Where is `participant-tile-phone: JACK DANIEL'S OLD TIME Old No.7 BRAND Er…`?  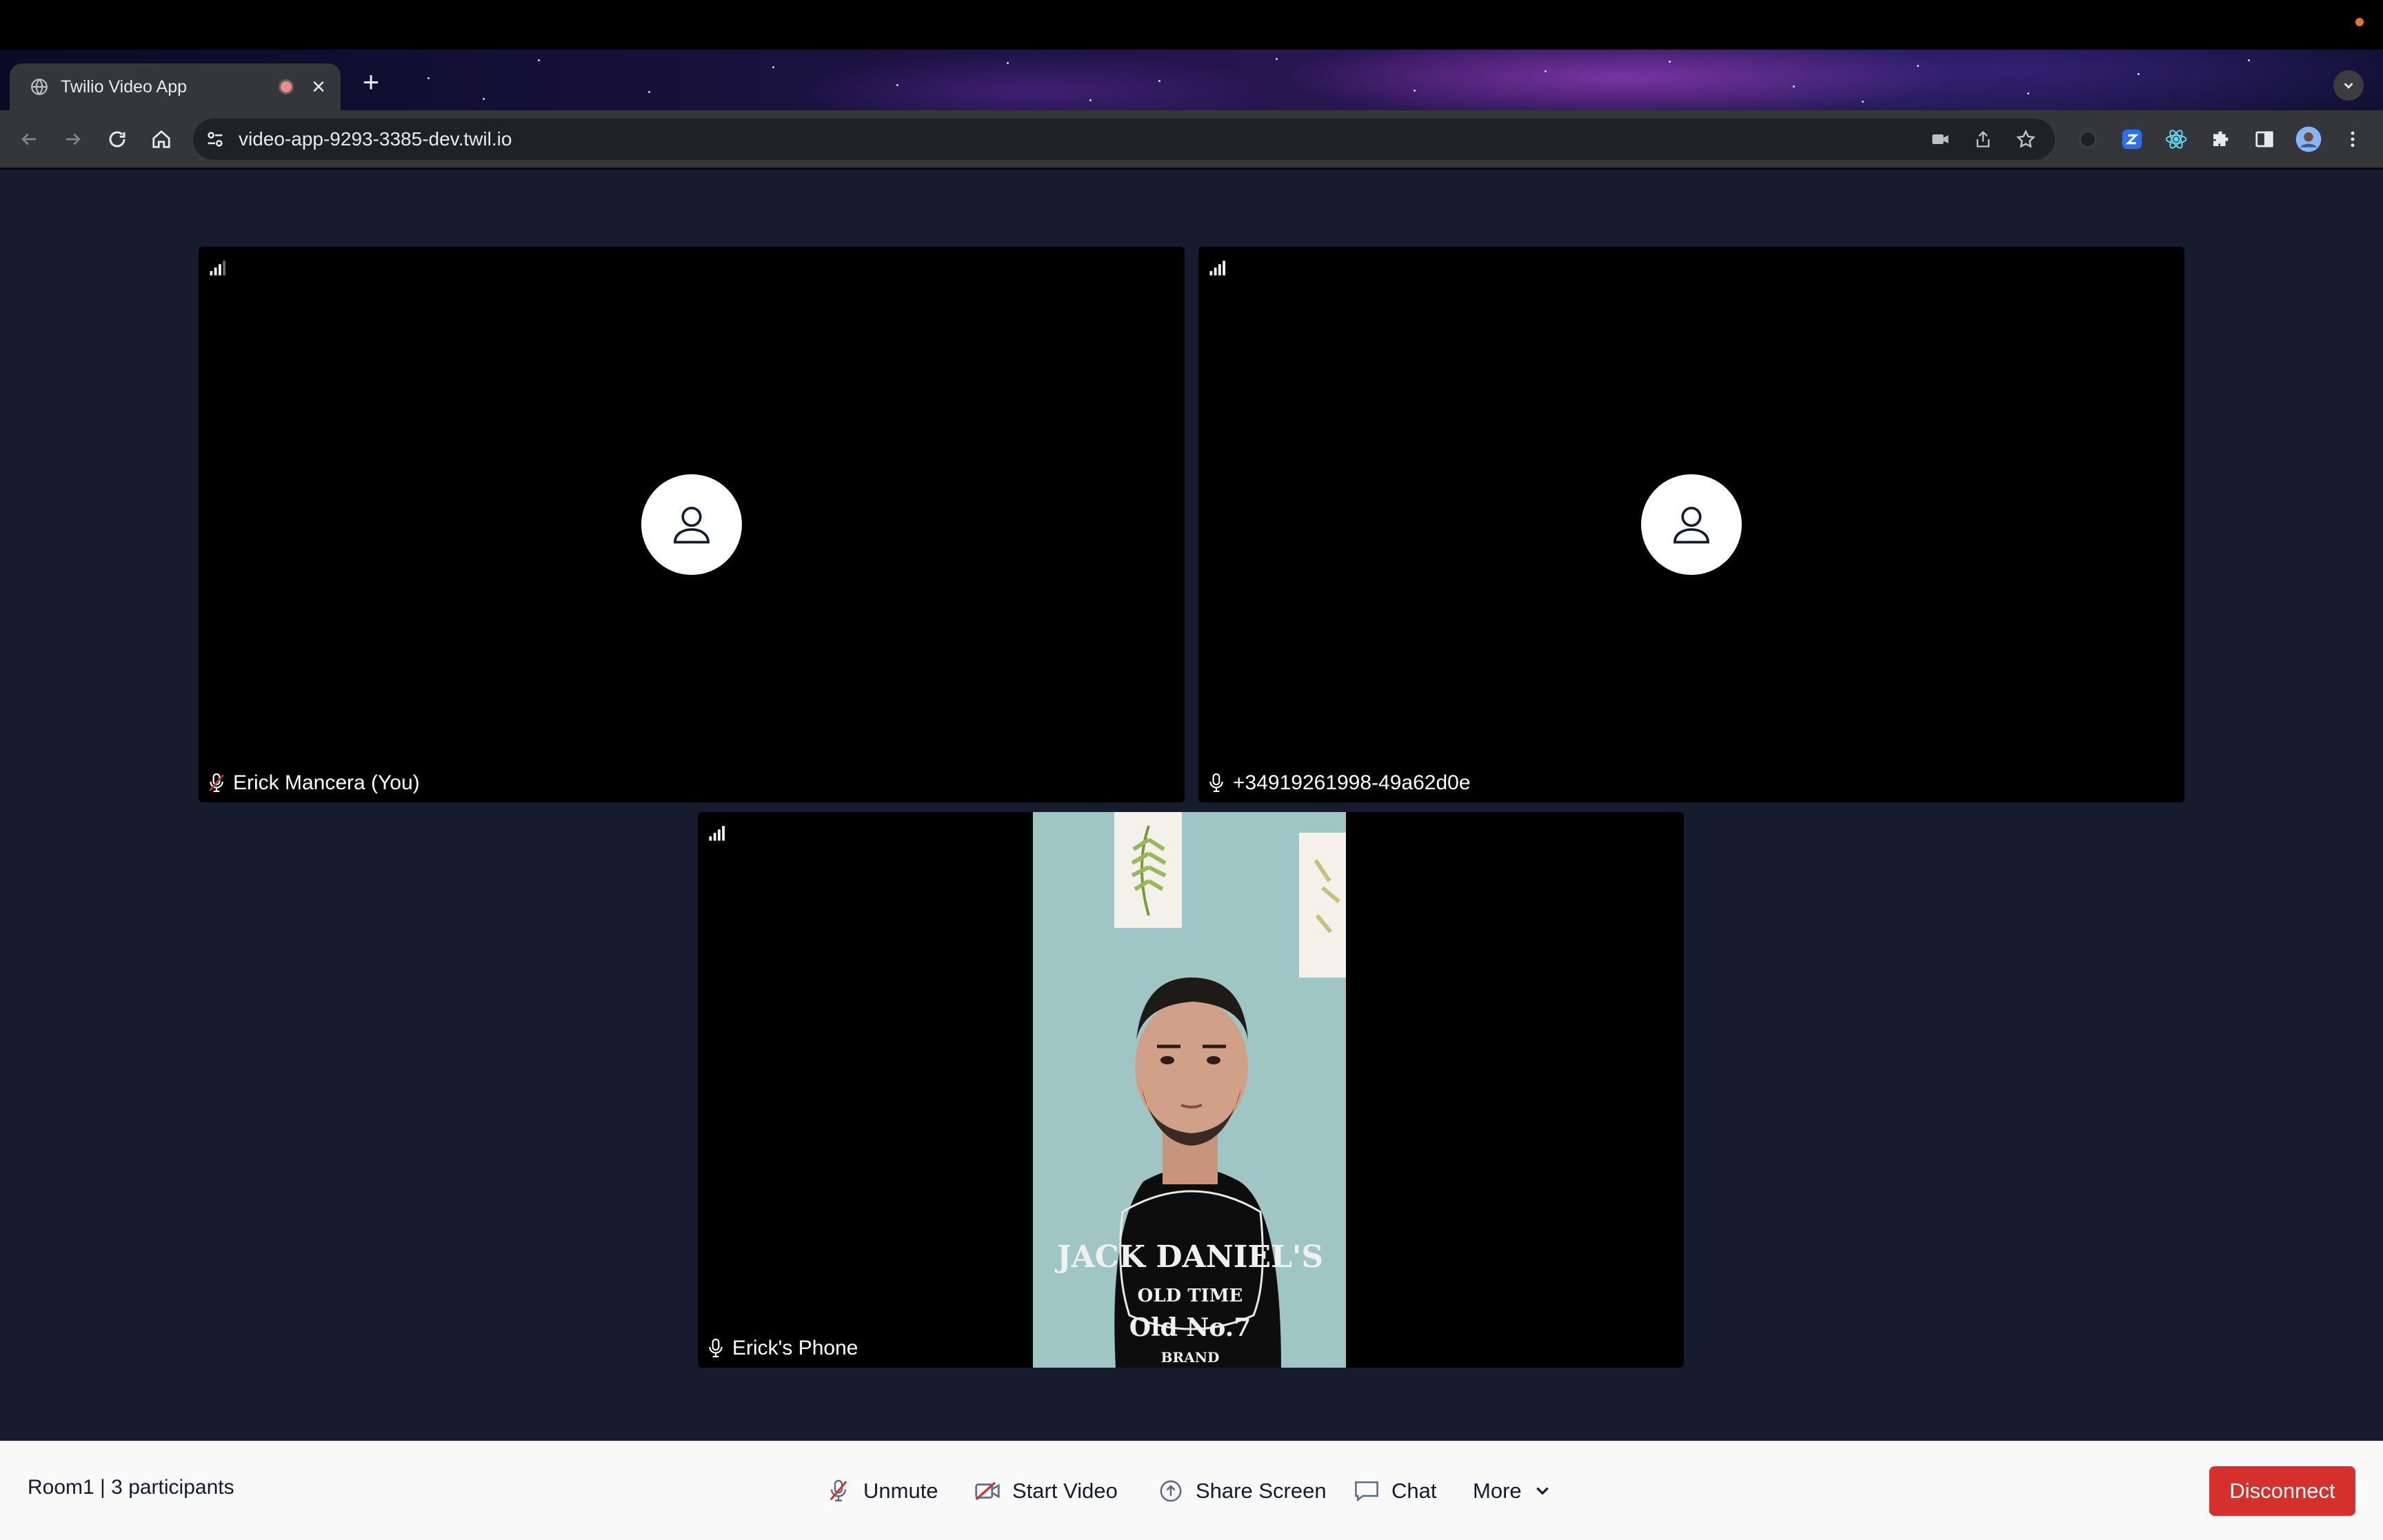
participant-tile-phone: JACK DANIEL'S OLD TIME Old No.7 BRAND Er… is located at coordinates (1191, 1090).